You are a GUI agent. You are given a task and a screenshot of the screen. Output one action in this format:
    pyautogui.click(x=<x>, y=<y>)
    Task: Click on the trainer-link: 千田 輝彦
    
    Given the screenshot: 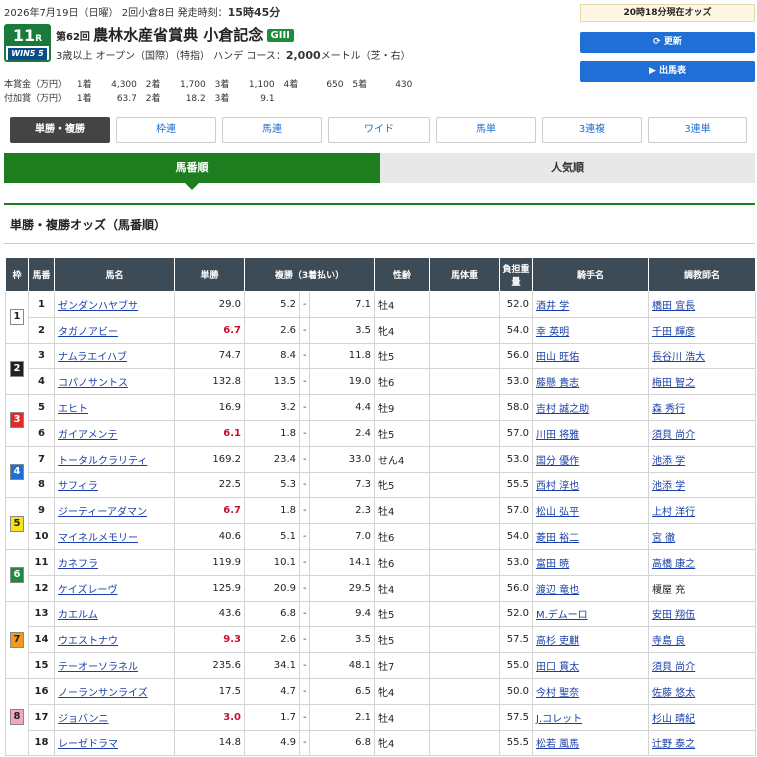 What is the action you would take?
    pyautogui.click(x=673, y=332)
    